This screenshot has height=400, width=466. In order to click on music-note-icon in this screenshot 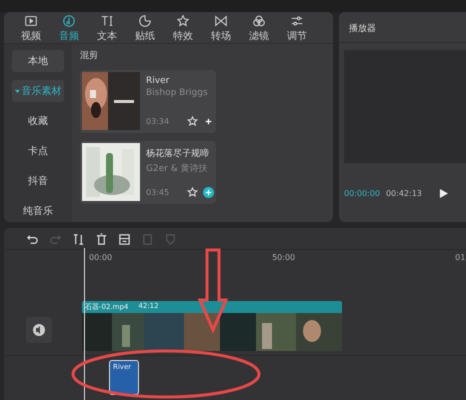, I will do `click(69, 21)`.